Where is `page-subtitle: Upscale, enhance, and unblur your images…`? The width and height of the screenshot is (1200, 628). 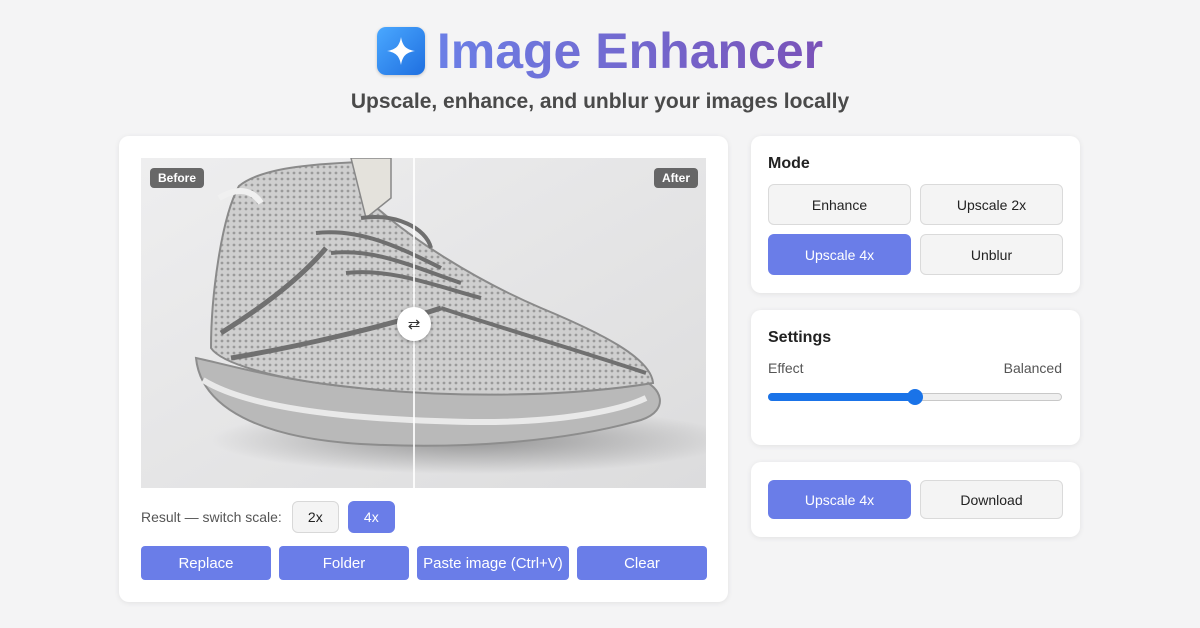 page-subtitle: Upscale, enhance, and unblur your images… is located at coordinates (600, 101).